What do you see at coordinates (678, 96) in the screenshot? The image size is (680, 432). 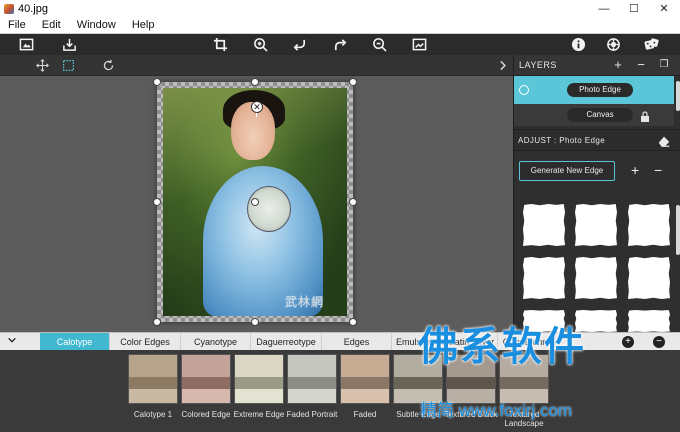 I see `layers-scrollbar` at bounding box center [678, 96].